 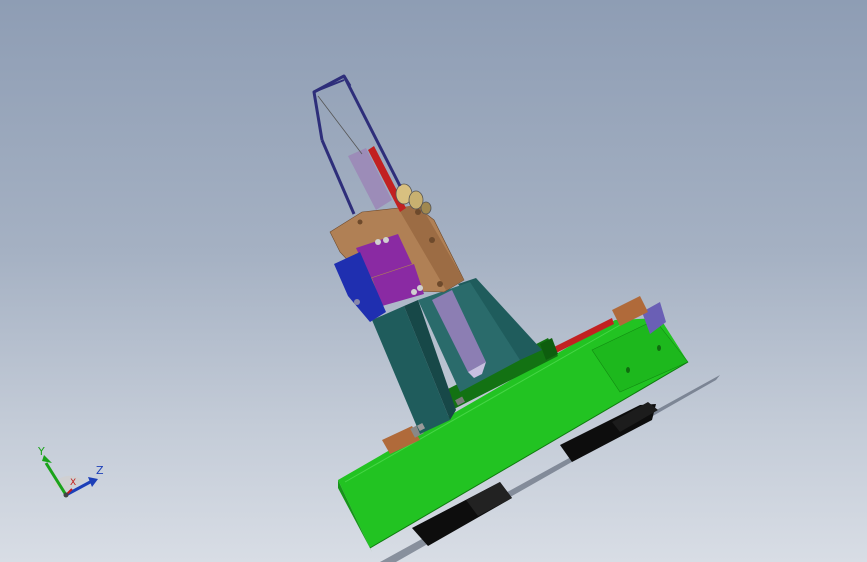 What do you see at coordinates (41, 451) in the screenshot?
I see `triad-y-label: Y` at bounding box center [41, 451].